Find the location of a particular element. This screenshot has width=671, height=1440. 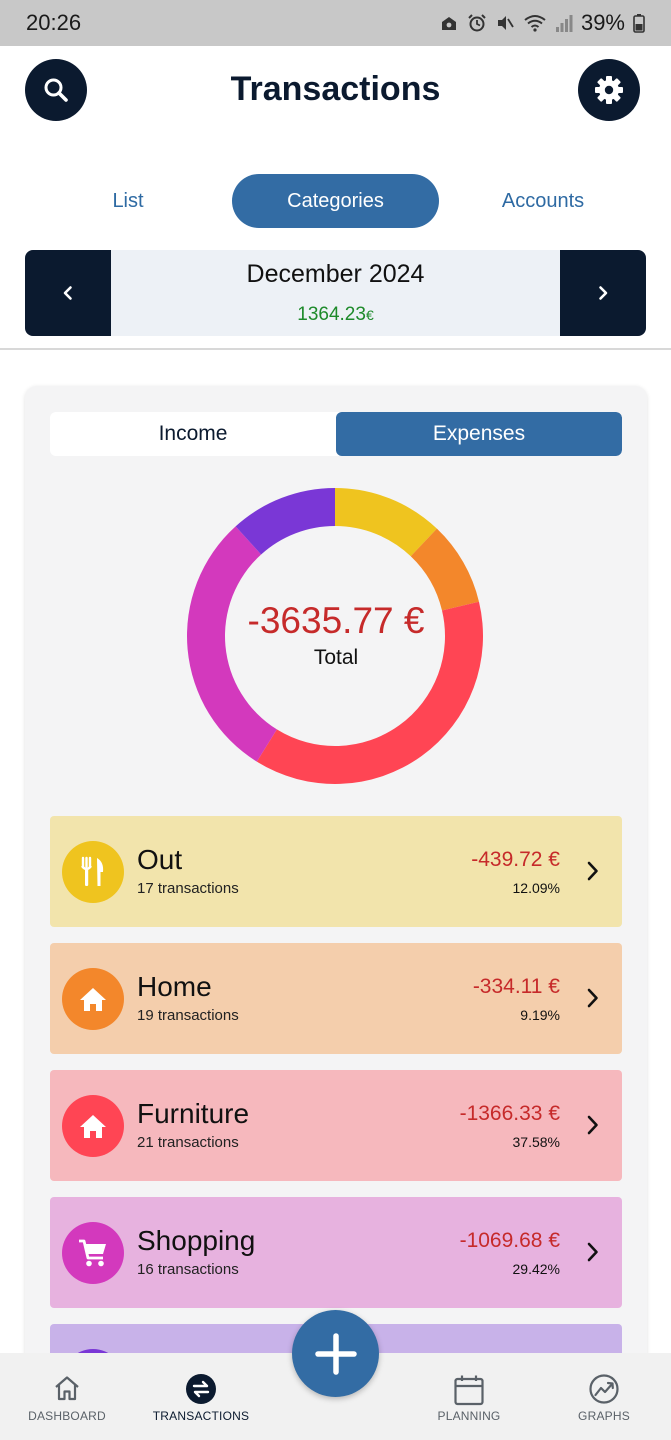

notification-icon is located at coordinates (449, 23).